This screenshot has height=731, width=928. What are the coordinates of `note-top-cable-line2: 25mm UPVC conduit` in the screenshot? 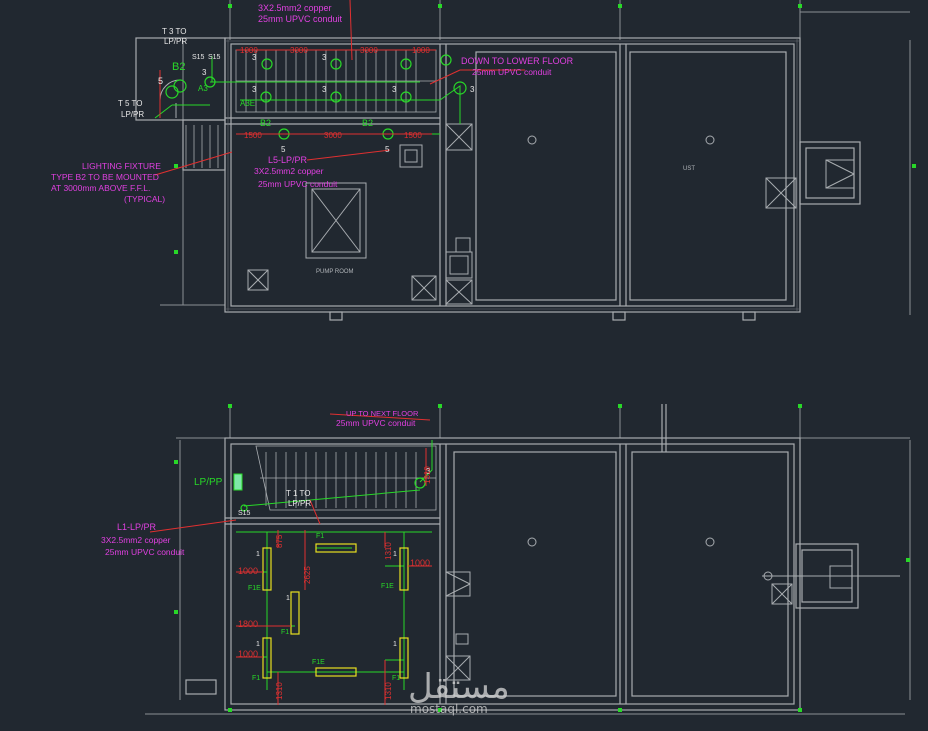 It's located at (300, 19).